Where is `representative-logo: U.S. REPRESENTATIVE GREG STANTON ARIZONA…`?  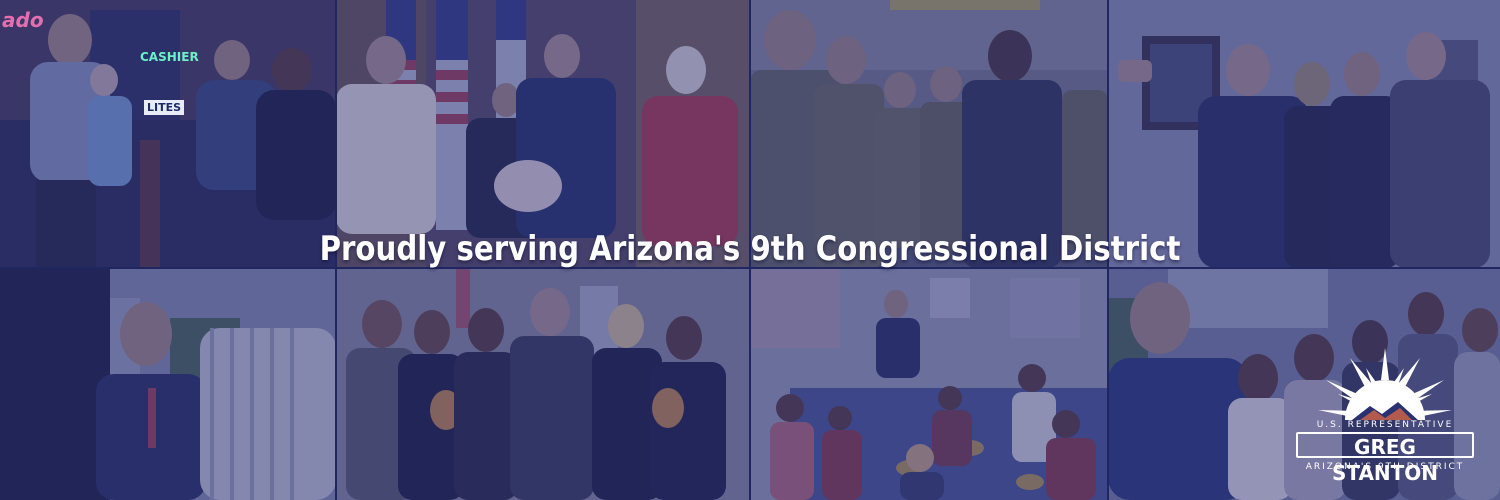 representative-logo: U.S. REPRESENTATIVE GREG STANTON ARIZONA… is located at coordinates (1385, 412).